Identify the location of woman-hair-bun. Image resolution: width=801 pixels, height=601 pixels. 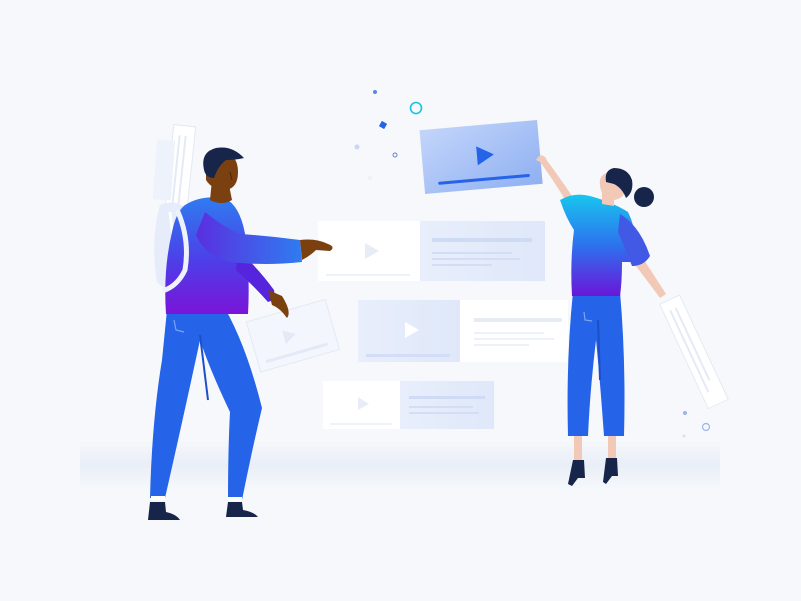
(644, 197).